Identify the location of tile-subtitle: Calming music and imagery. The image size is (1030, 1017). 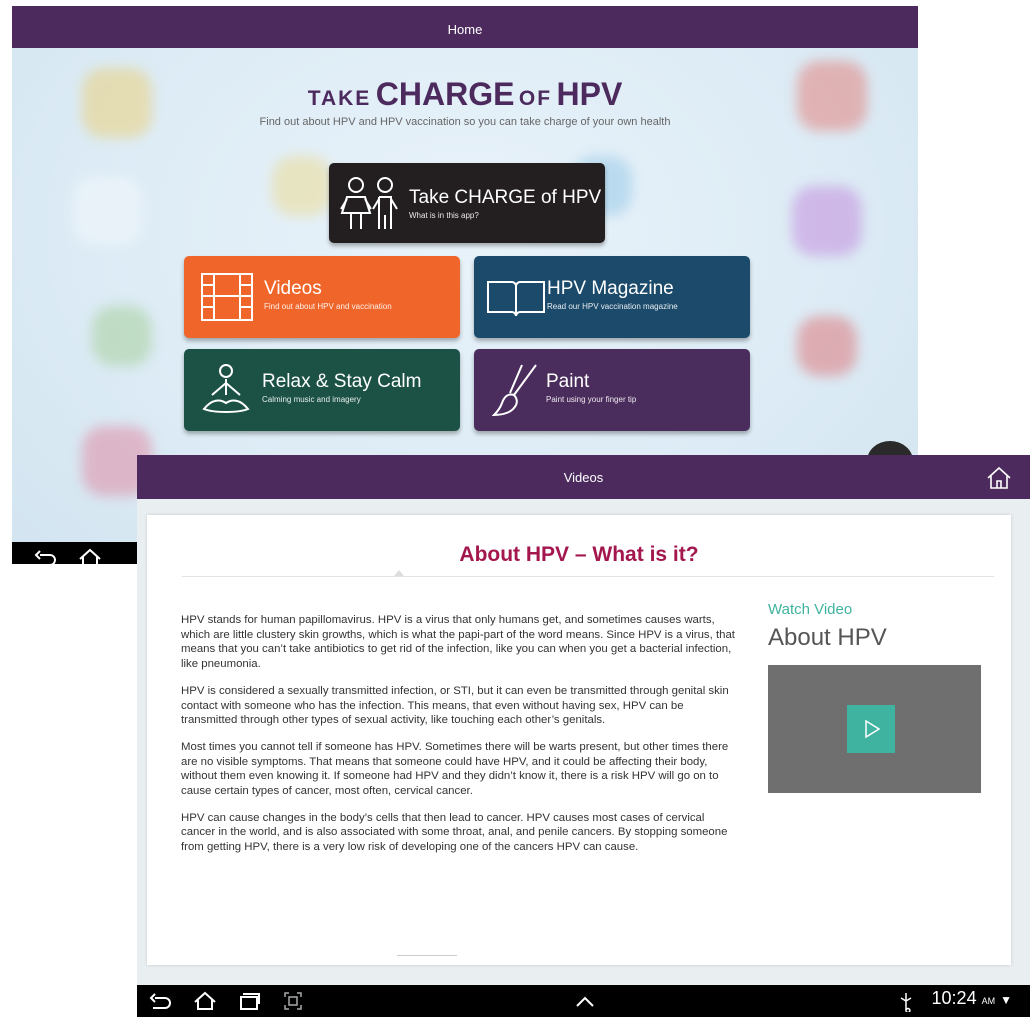
(311, 399).